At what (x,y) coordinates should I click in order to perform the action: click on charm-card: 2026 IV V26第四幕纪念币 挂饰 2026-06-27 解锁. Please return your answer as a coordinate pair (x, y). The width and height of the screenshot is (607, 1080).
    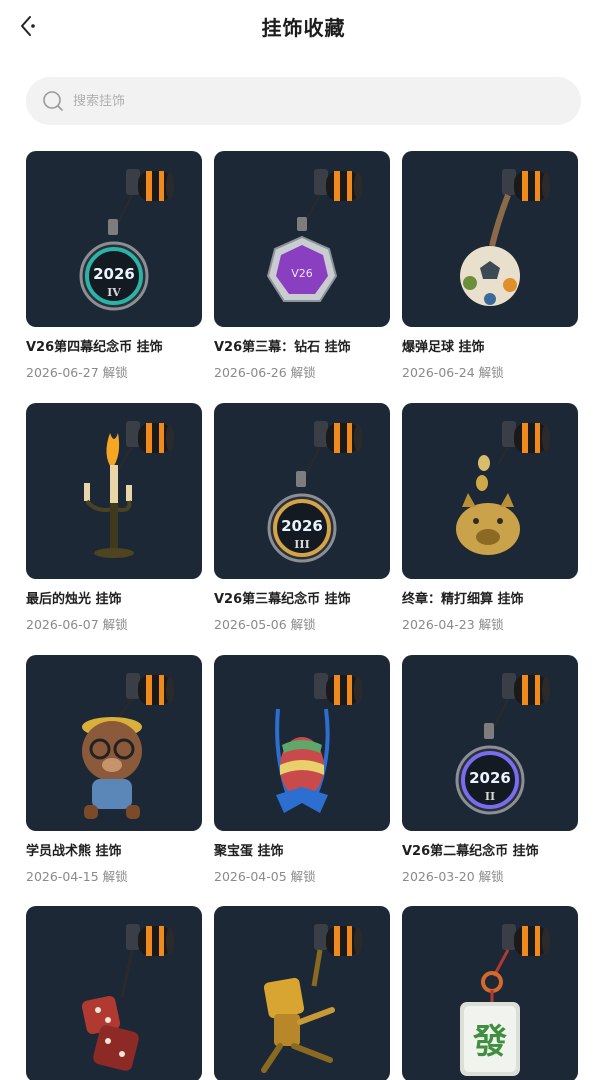
    Looking at the image, I should click on (114, 266).